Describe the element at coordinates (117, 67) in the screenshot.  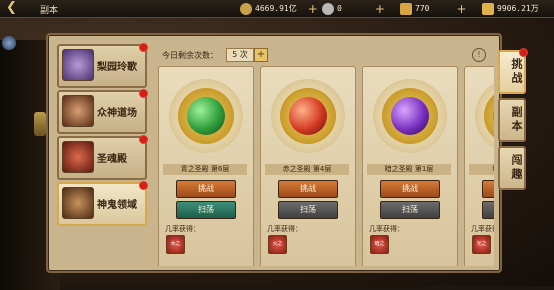
I see `sidebar-item-label: 梨园玲歌` at that location.